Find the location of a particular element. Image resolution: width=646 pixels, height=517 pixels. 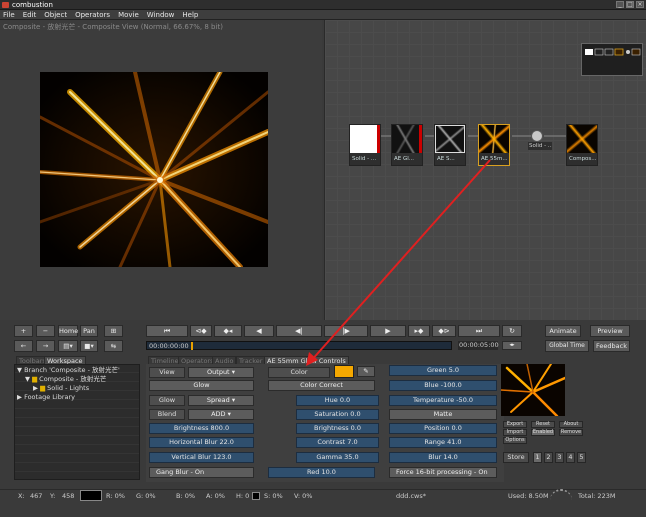

file-name: ddd.cws* is located at coordinates (411, 496).